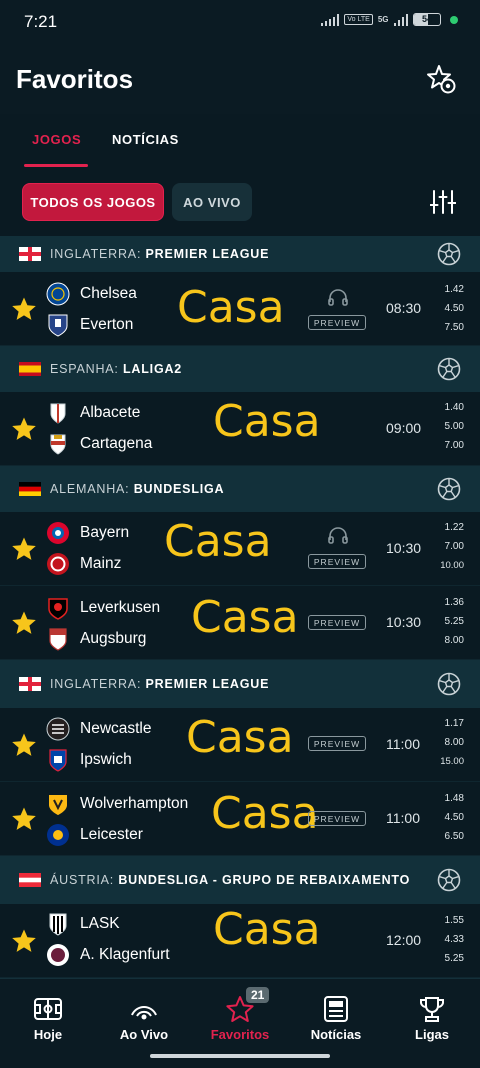  I want to click on nav-favoritos: 21 Favoritos, so click(240, 1014).